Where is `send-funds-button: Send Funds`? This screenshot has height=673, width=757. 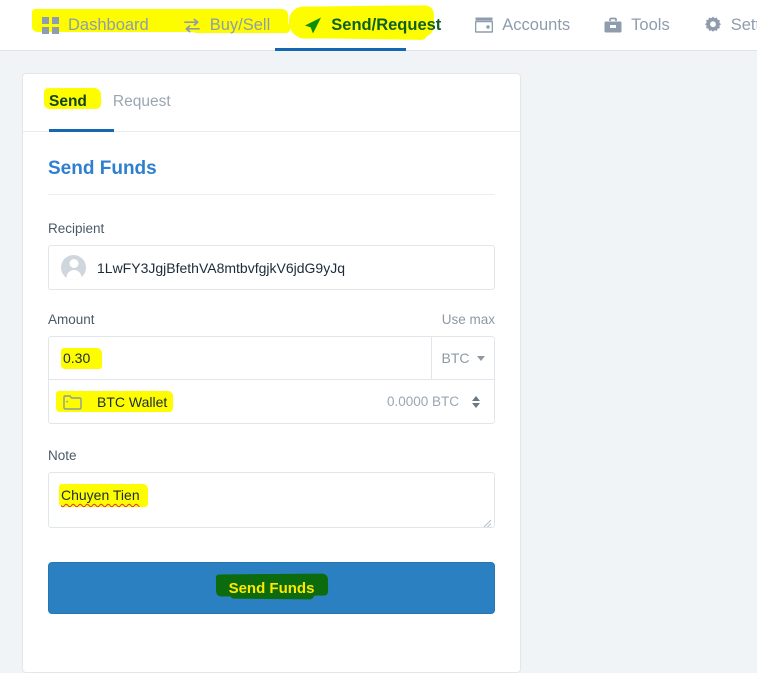
send-funds-button: Send Funds is located at coordinates (271, 588).